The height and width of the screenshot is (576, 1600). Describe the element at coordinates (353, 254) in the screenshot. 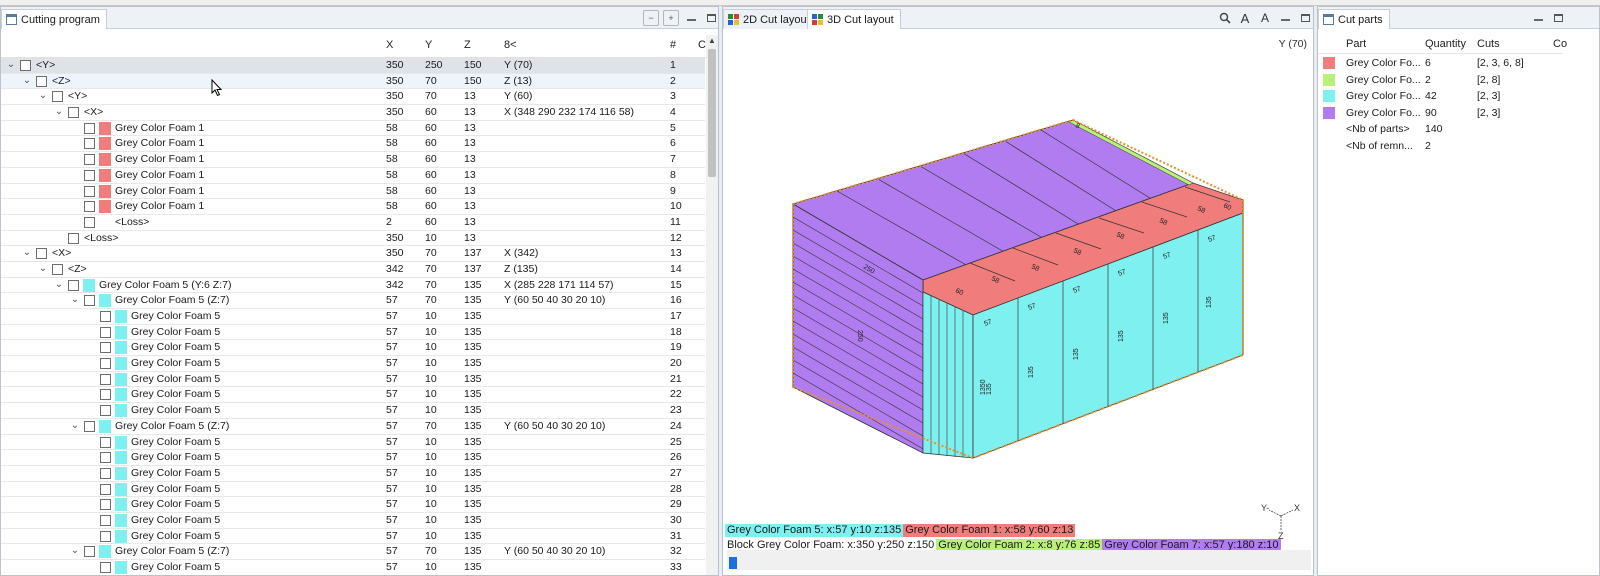

I see `tree-row: ⌄ <X> 350 70 137 X (342) 13` at that location.